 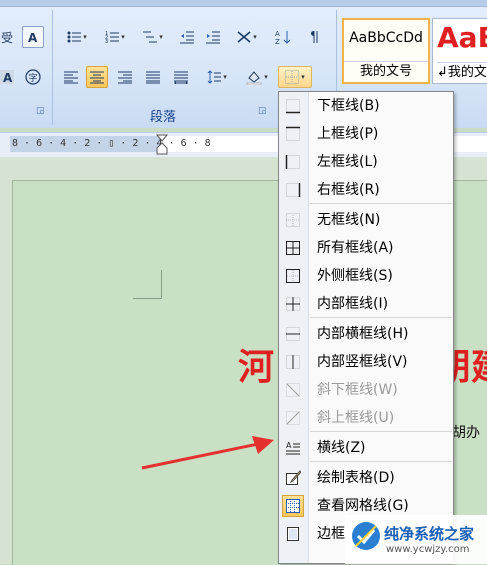 I want to click on document-title-left: 河, so click(x=256, y=367).